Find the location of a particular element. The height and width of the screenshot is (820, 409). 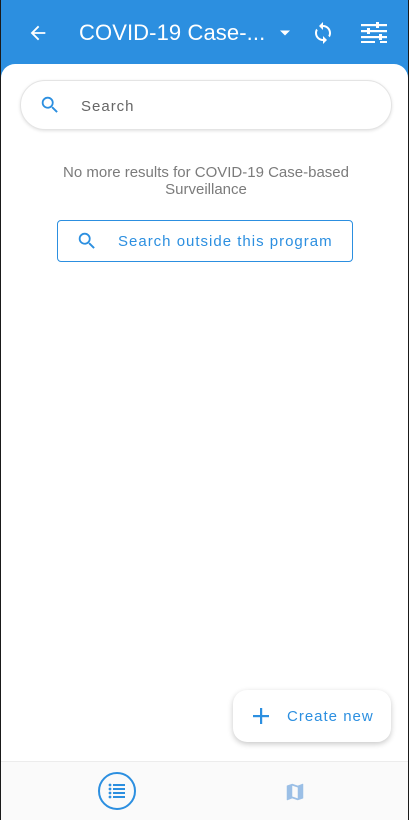

filter-button is located at coordinates (374, 33).